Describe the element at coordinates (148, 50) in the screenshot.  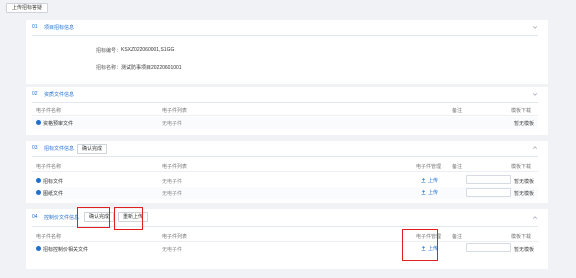
I see `field-value: KSXZ022060001,S1GG` at that location.